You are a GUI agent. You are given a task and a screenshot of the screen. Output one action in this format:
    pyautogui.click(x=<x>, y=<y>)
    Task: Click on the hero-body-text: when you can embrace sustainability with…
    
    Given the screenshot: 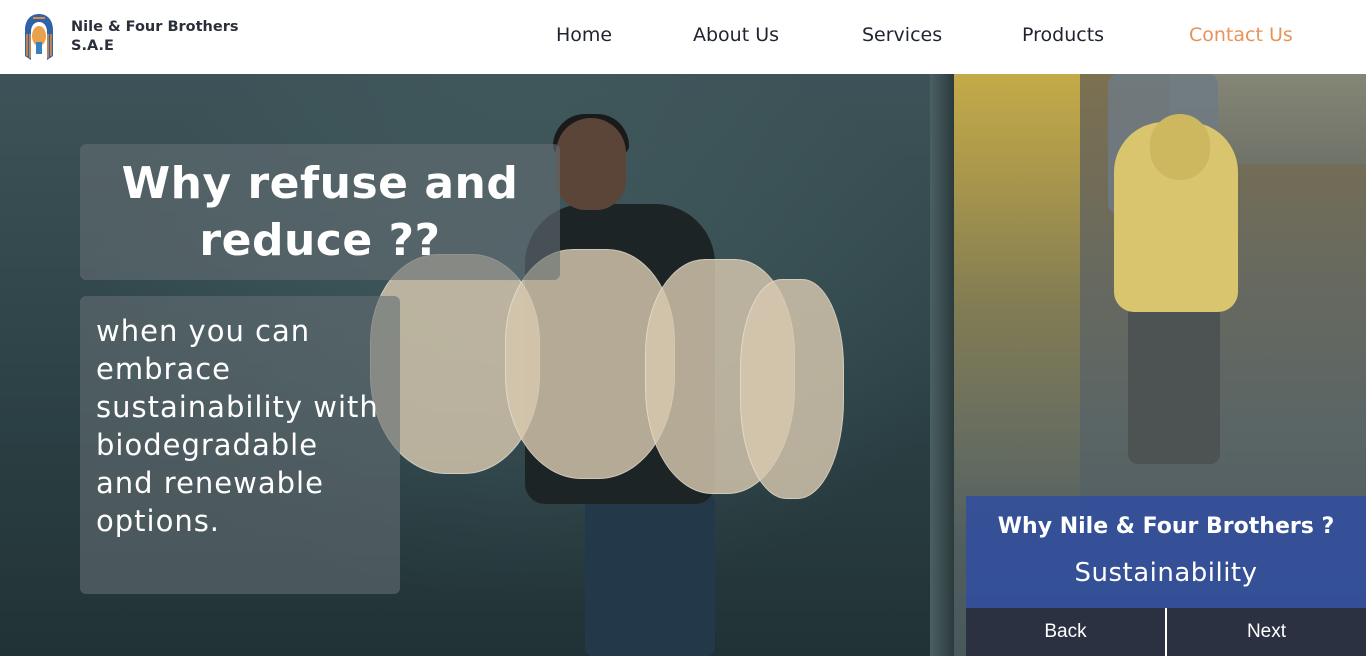 What is the action you would take?
    pyautogui.click(x=237, y=426)
    